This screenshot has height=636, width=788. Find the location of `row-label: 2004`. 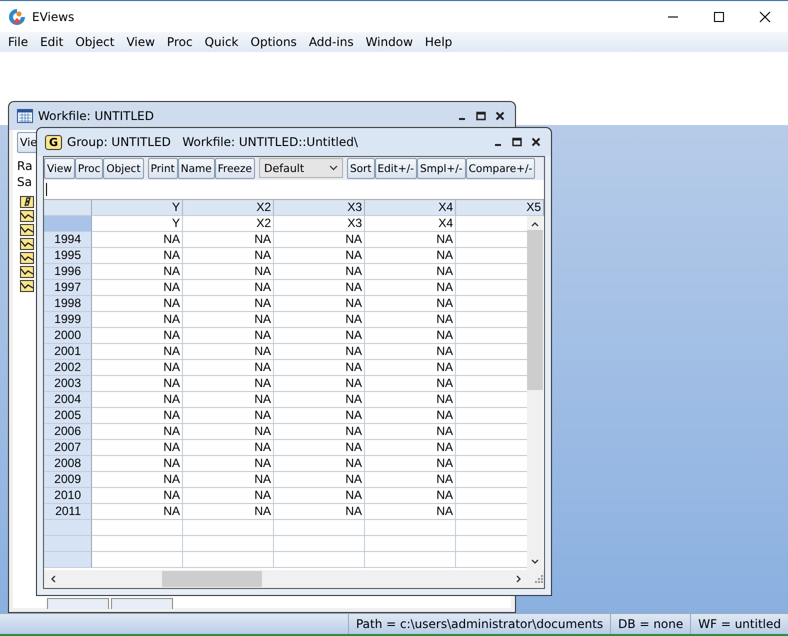

row-label: 2004 is located at coordinates (68, 400).